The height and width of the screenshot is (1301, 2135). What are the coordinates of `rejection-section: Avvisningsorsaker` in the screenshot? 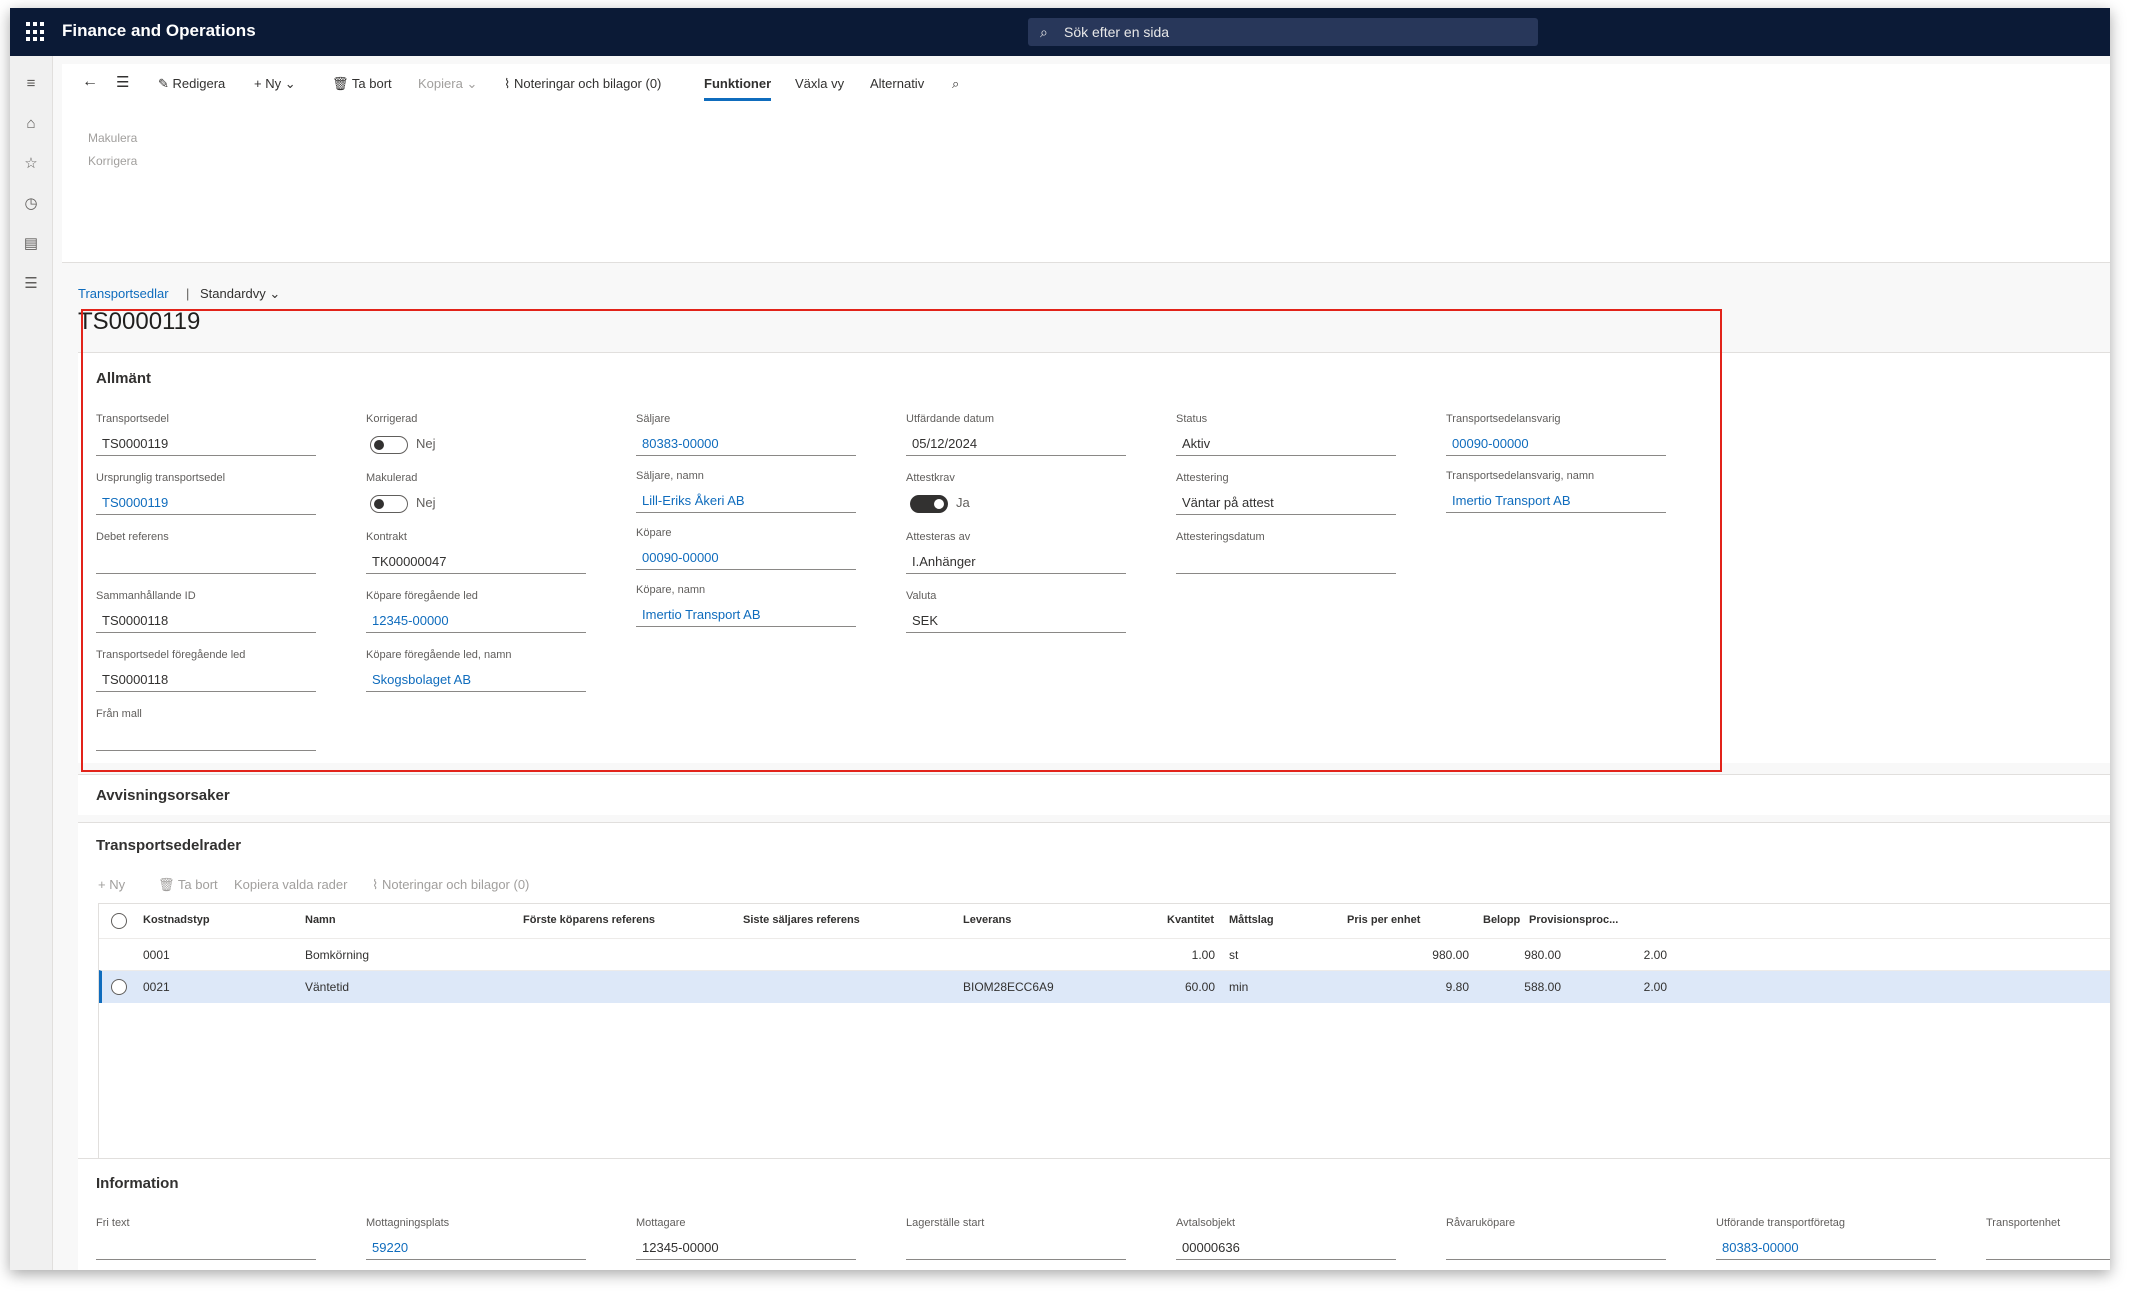 It's located at (1094, 794).